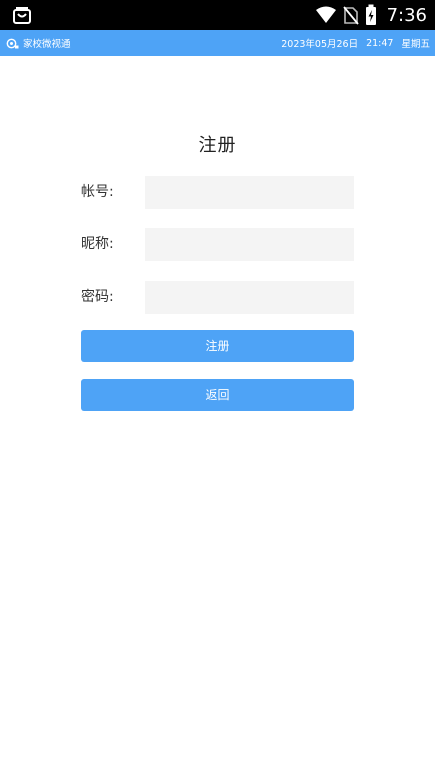 This screenshot has height=778, width=435. I want to click on password-input, so click(249, 297).